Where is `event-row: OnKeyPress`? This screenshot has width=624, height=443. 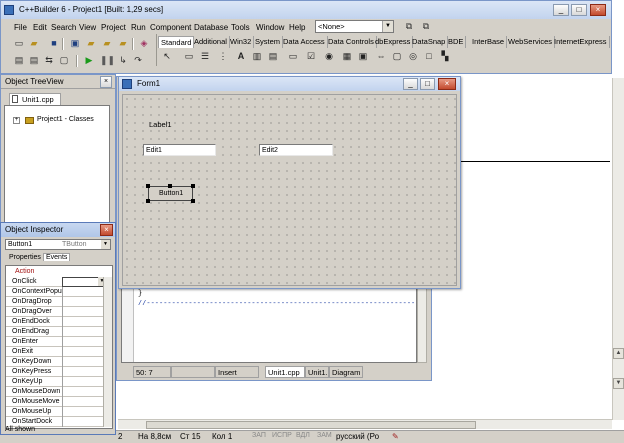 event-row: OnKeyPress is located at coordinates (59, 372).